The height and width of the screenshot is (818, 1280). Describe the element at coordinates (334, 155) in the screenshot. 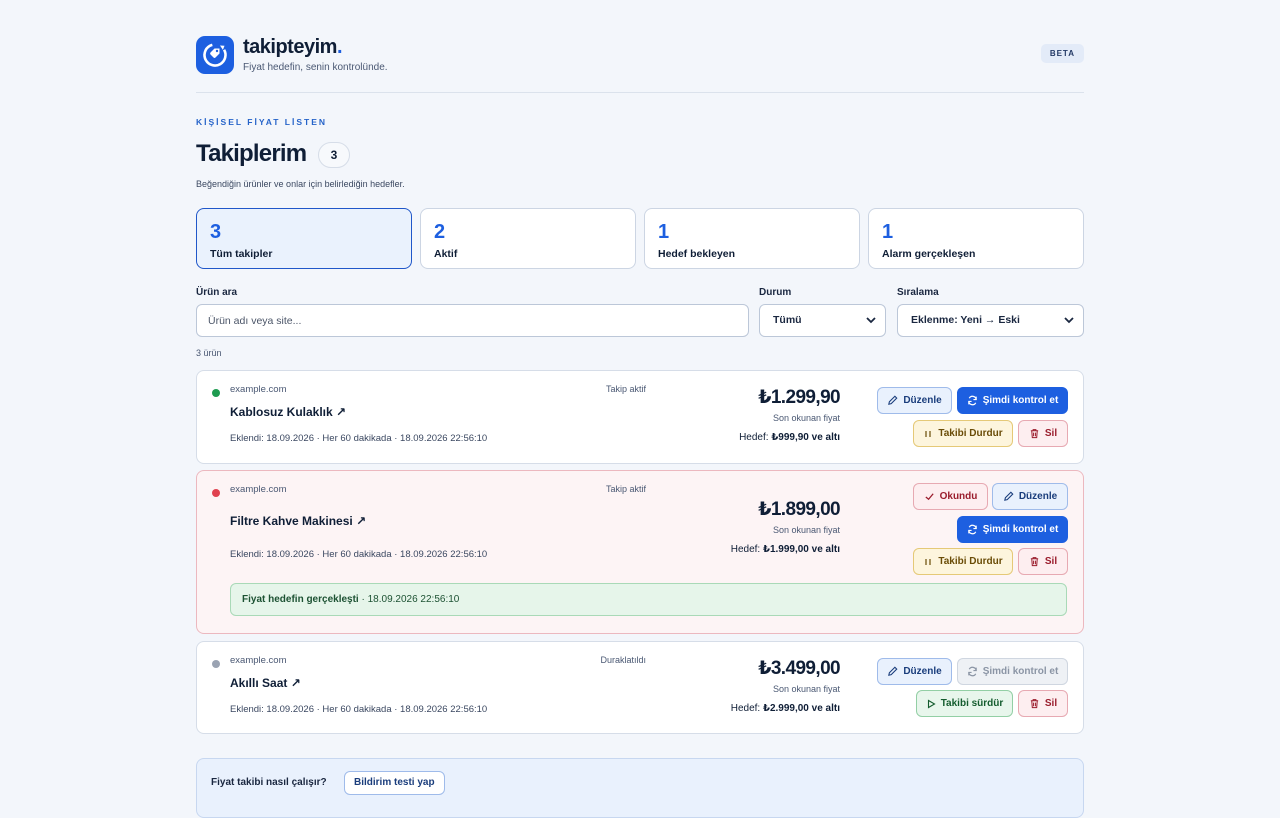

I see `tracking-count-badge: 3` at that location.